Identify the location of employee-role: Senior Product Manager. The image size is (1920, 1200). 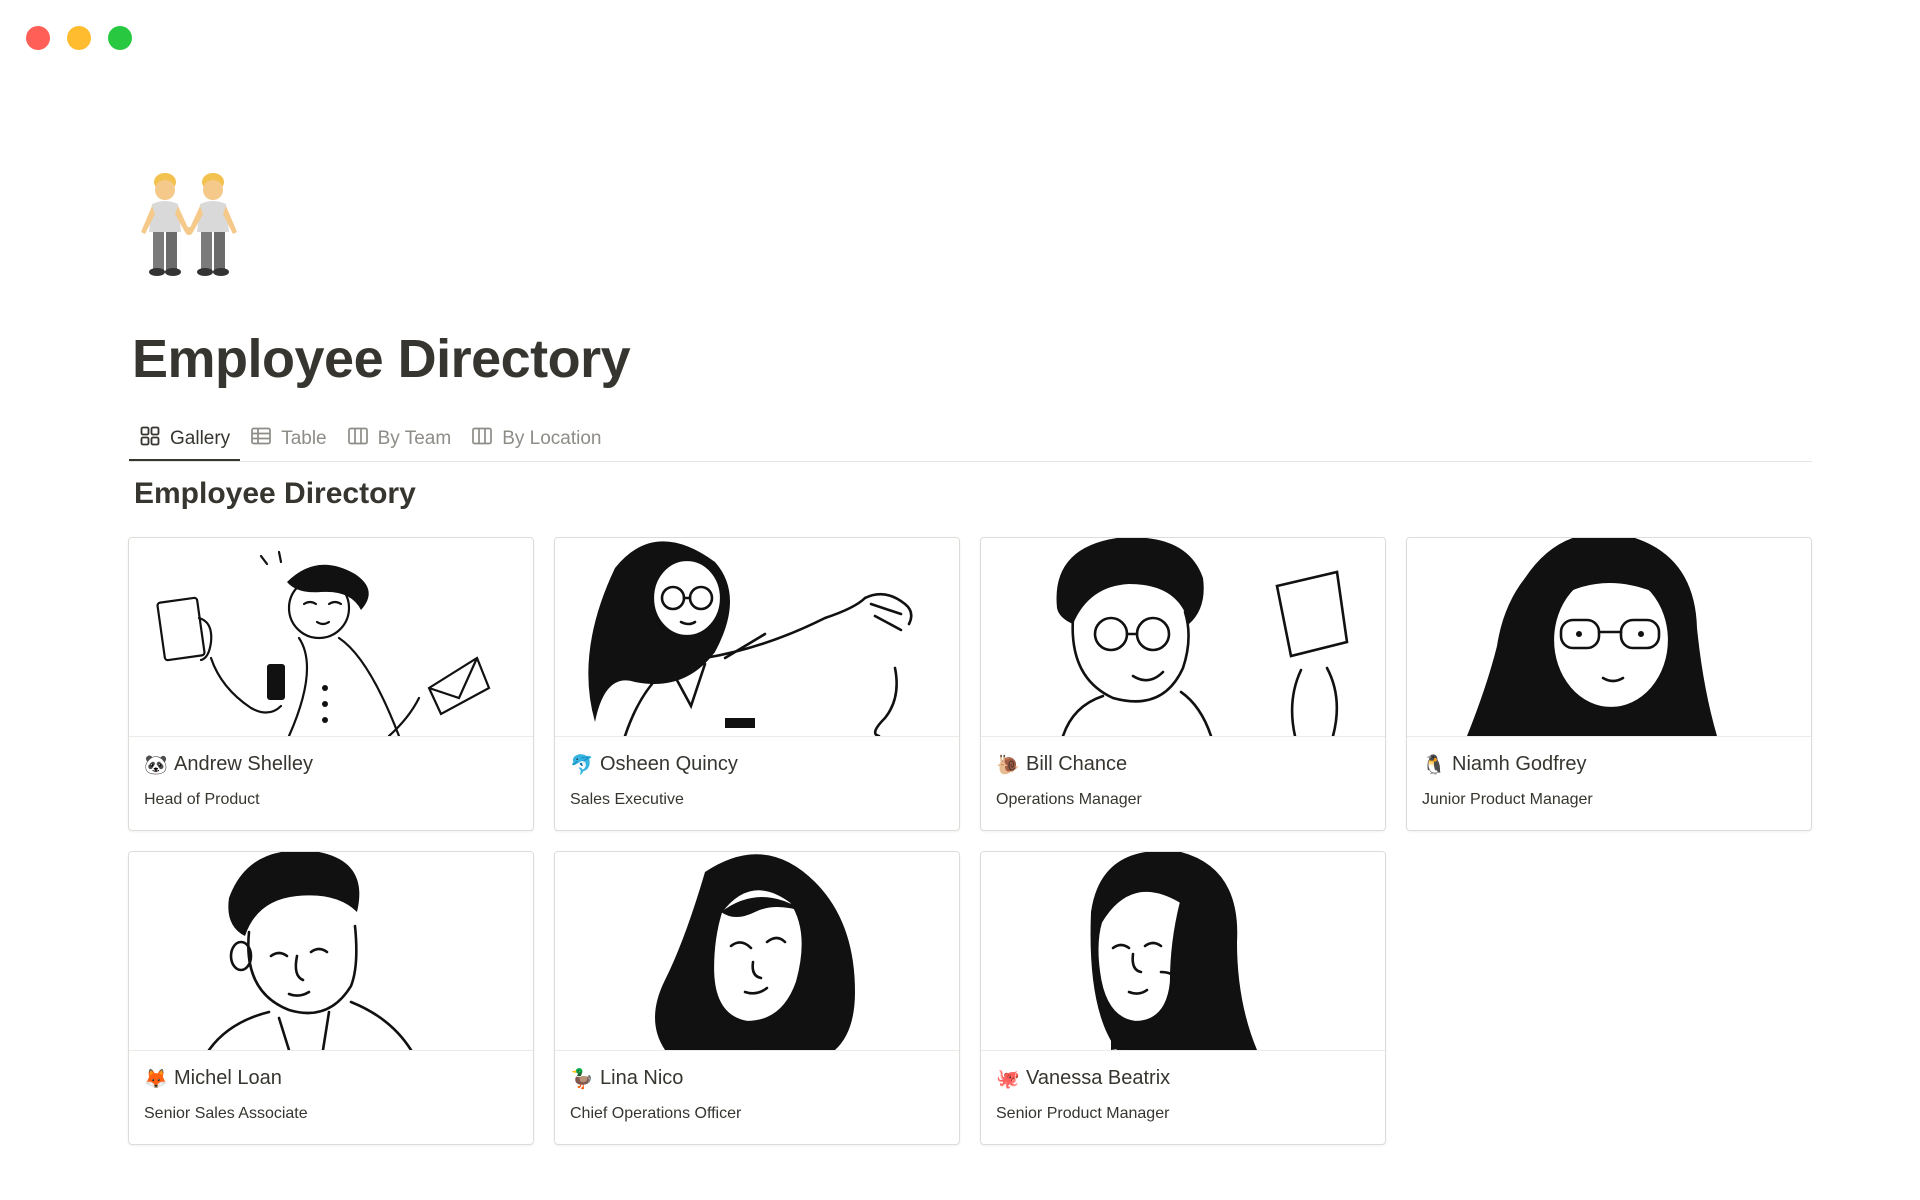
(1083, 1113).